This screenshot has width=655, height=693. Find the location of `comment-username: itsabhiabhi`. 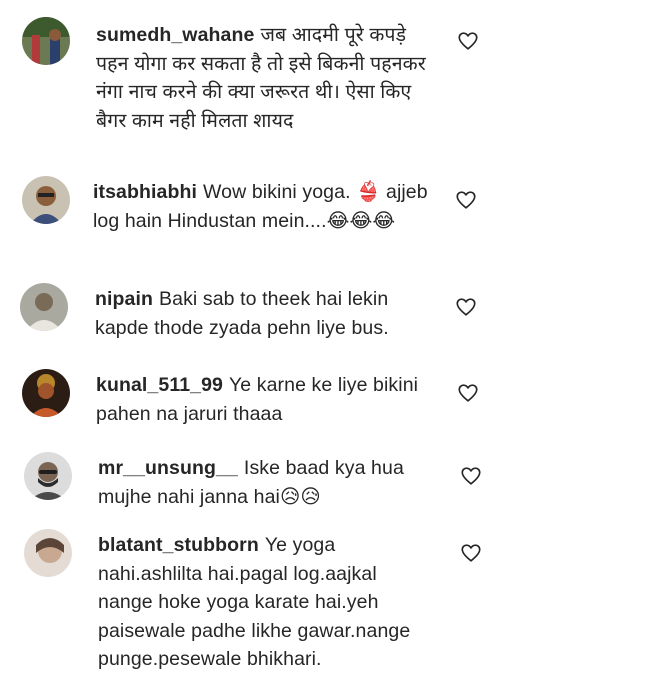

comment-username: itsabhiabhi is located at coordinates (145, 192).